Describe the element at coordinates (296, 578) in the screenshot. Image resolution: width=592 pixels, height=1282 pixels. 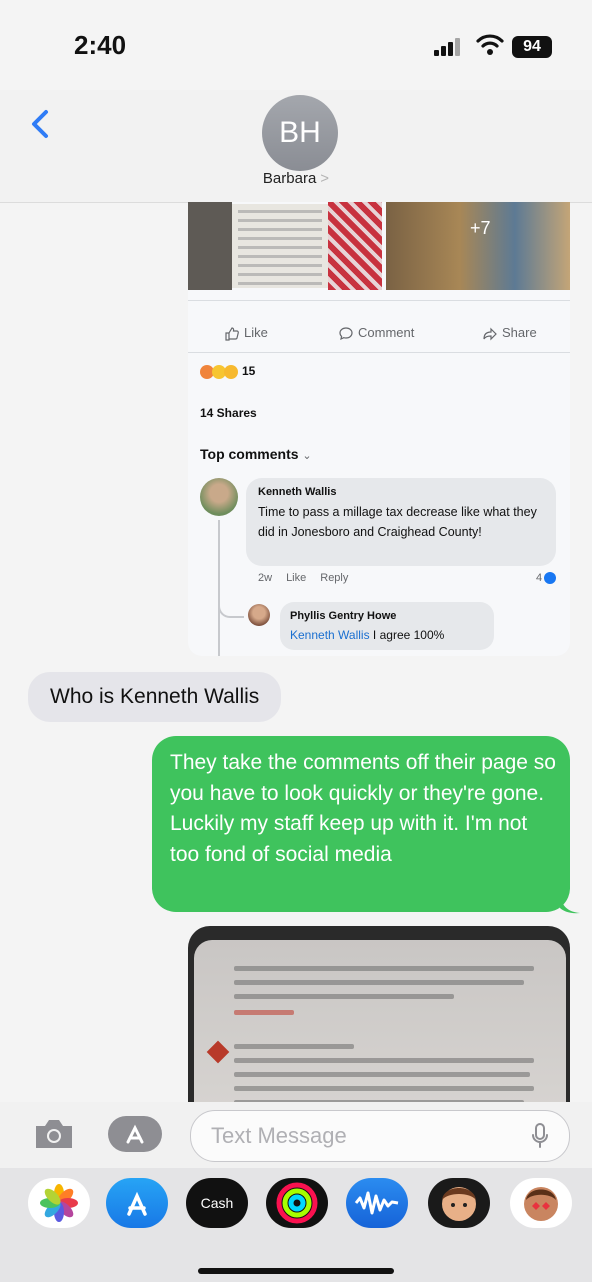
I see `comment-like: Like` at that location.